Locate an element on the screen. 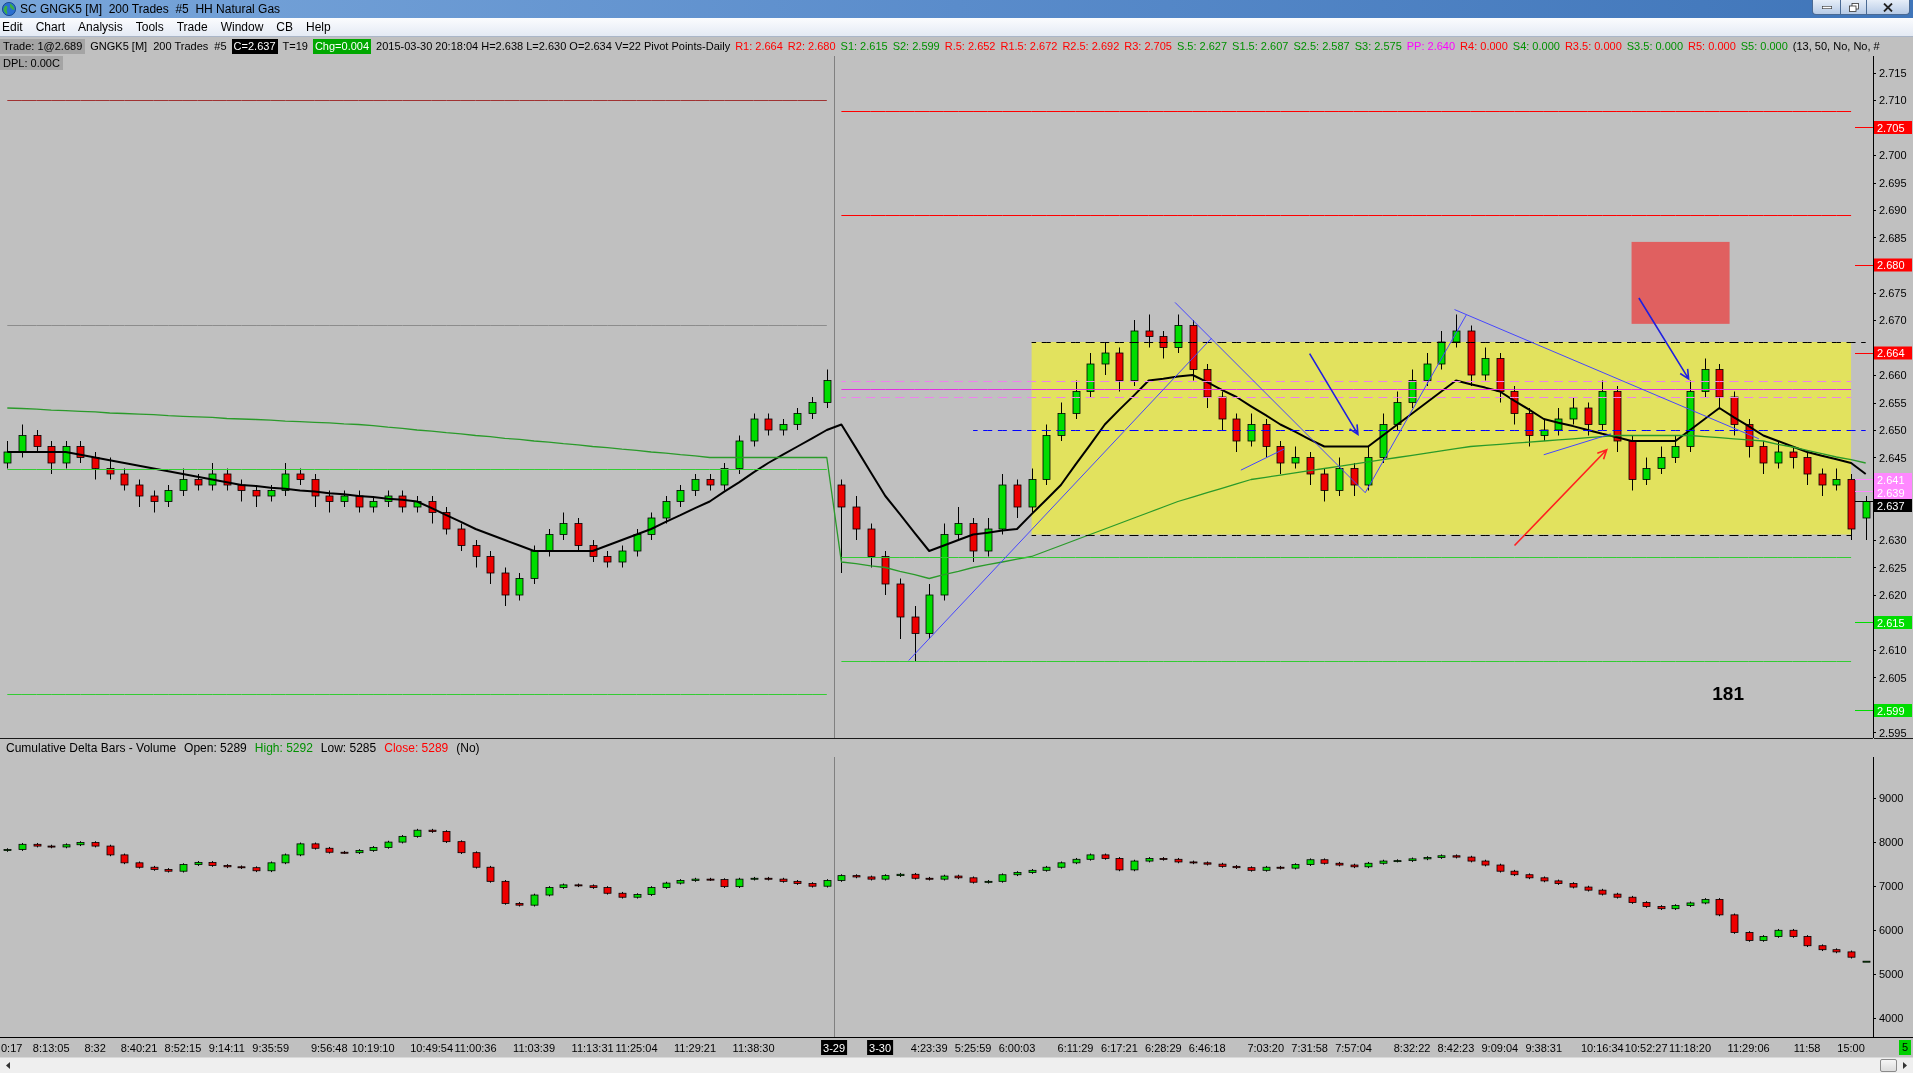 The height and width of the screenshot is (1073, 1913). minimize-button is located at coordinates (1826, 7).